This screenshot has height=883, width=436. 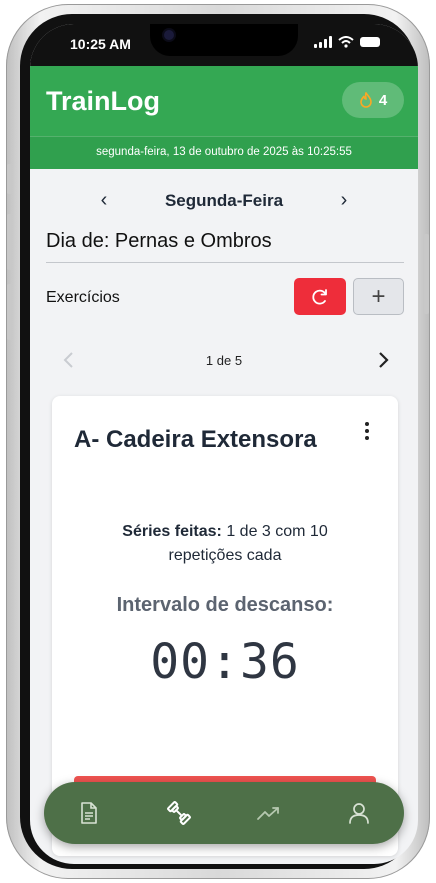 I want to click on app-title: TrainLog, so click(x=103, y=101).